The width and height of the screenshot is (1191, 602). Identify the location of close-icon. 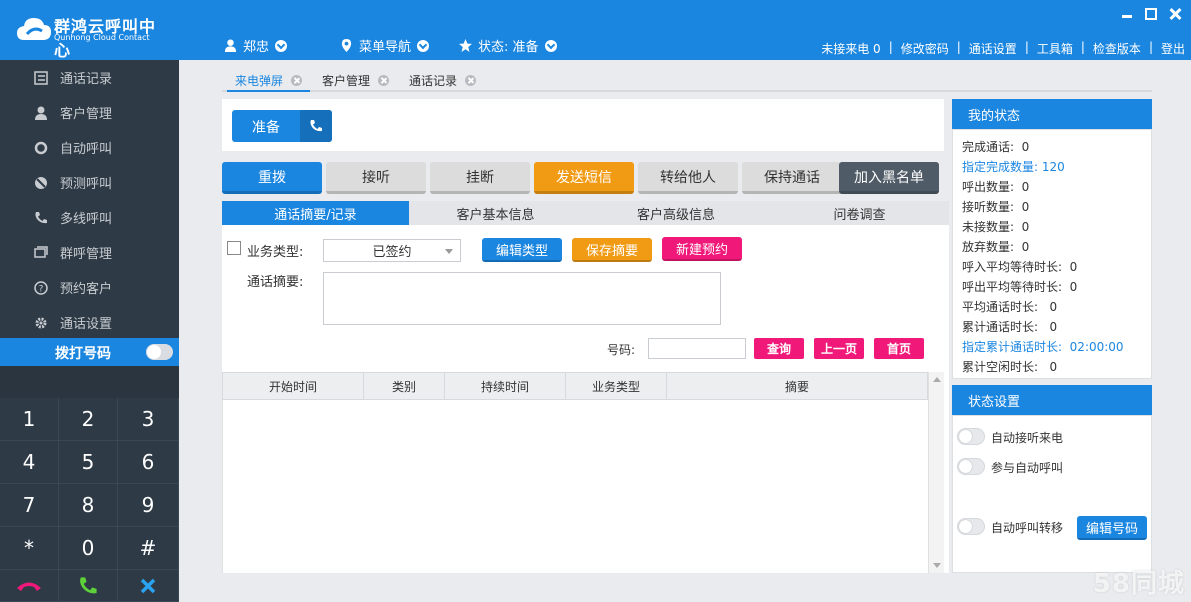
(1175, 14).